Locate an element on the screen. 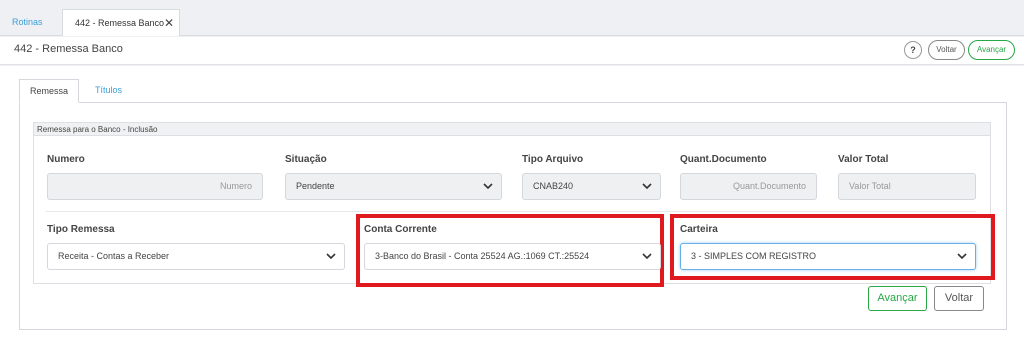 The width and height of the screenshot is (1024, 358). tipo-remessa-select: Receita - Contas a Receber is located at coordinates (196, 256).